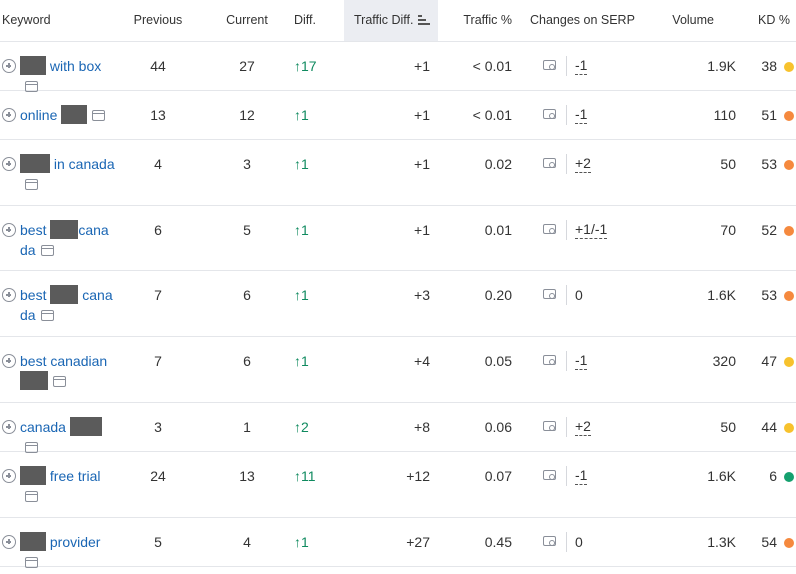  Describe the element at coordinates (767, 20) in the screenshot. I see `col-kd: KD %` at that location.